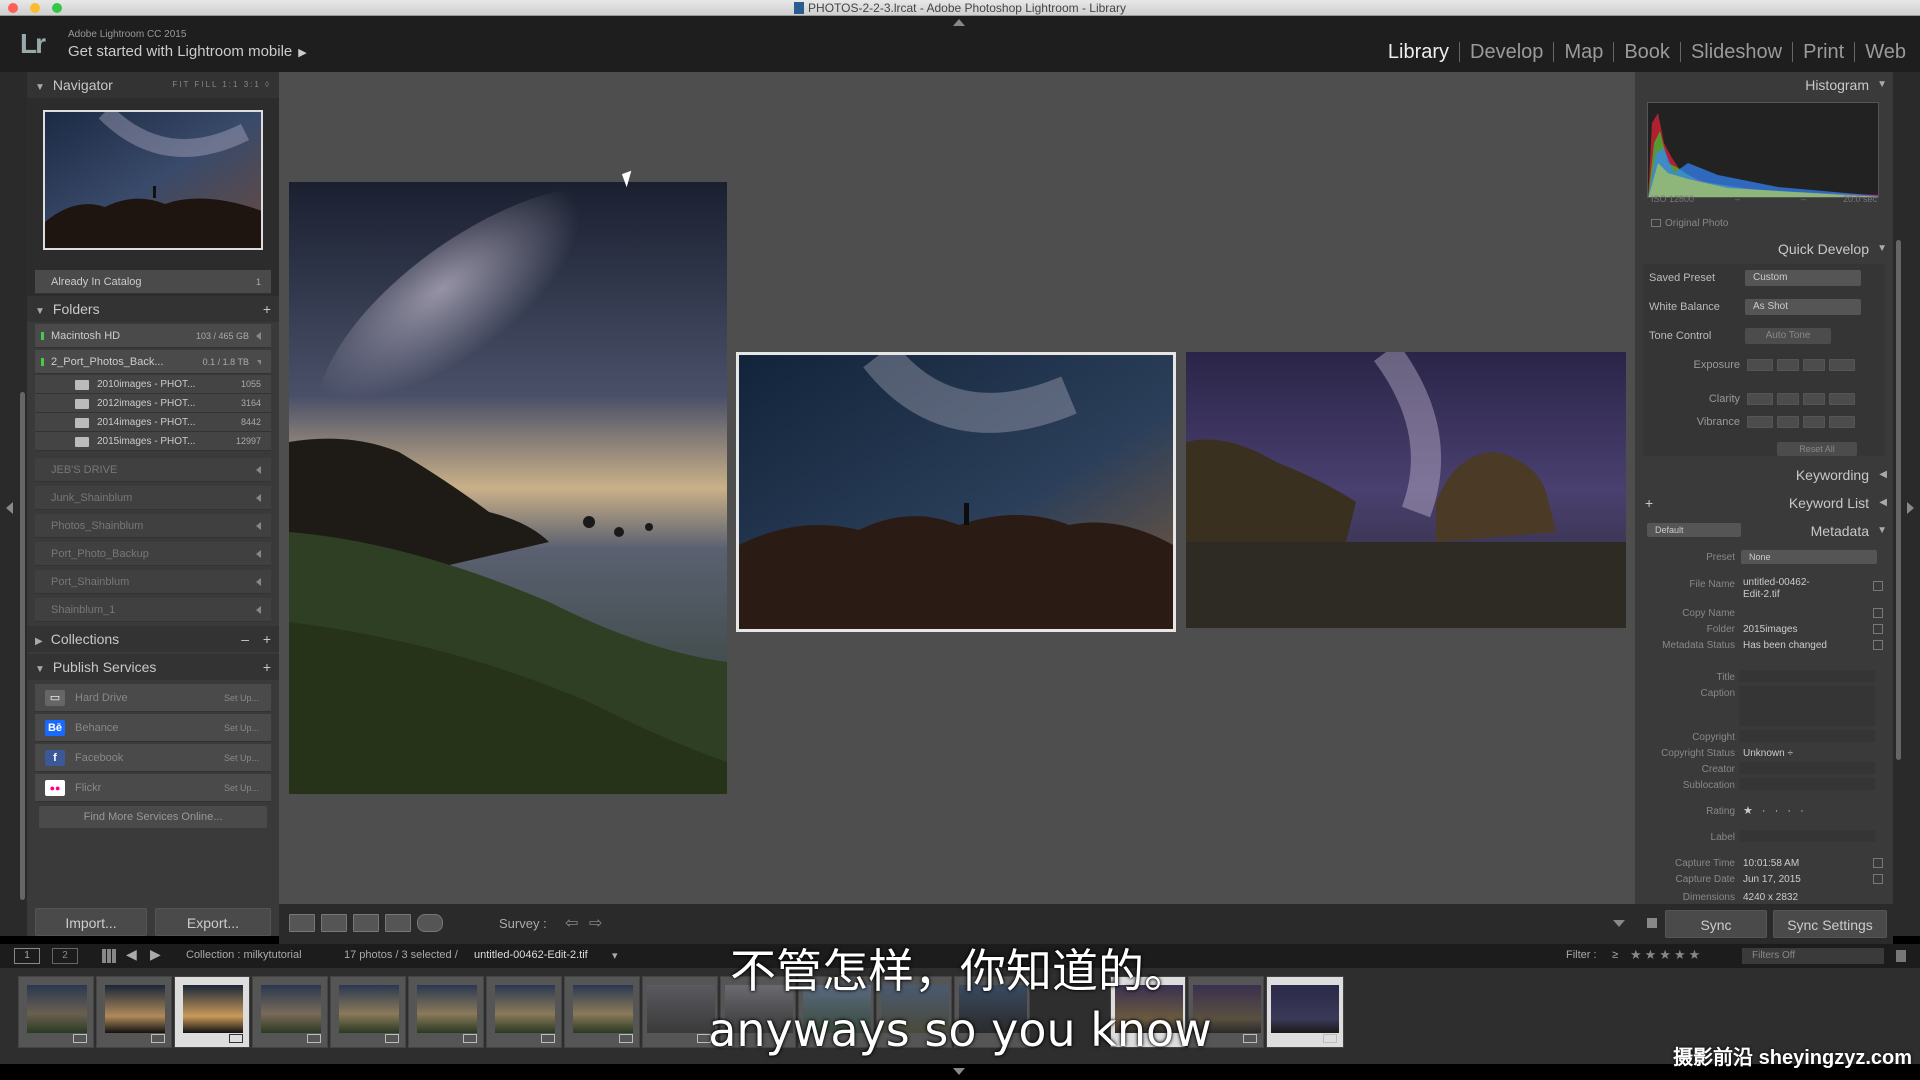 The height and width of the screenshot is (1080, 1920). What do you see at coordinates (1878, 863) in the screenshot?
I see `edit-capture-time-icon` at bounding box center [1878, 863].